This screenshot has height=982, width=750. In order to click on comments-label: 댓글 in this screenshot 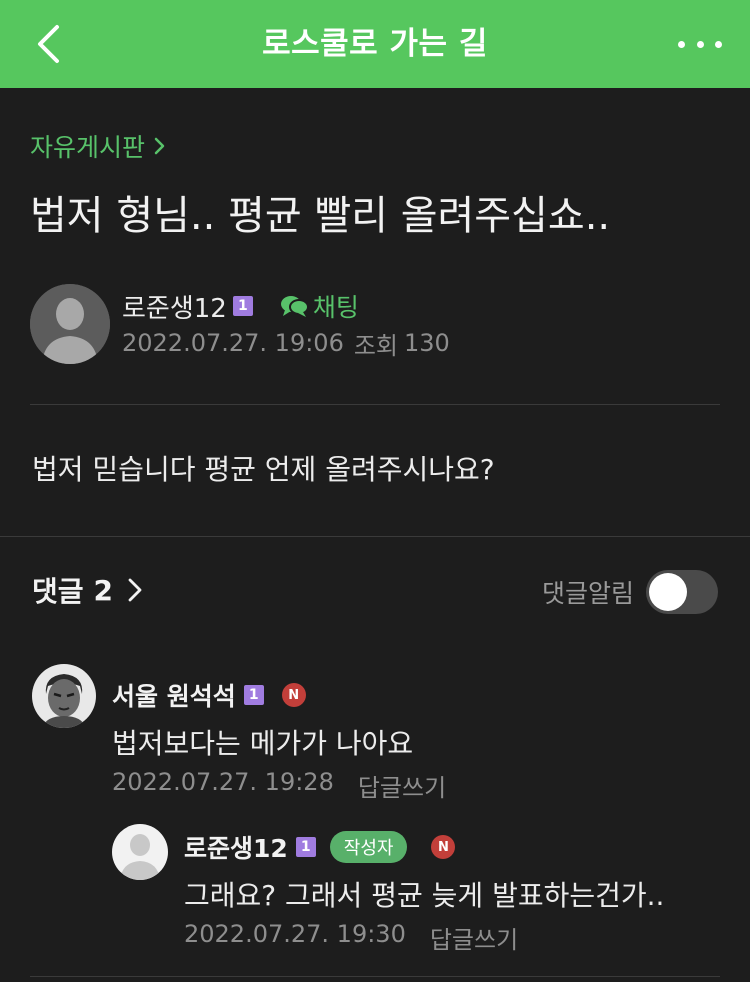, I will do `click(58, 591)`.